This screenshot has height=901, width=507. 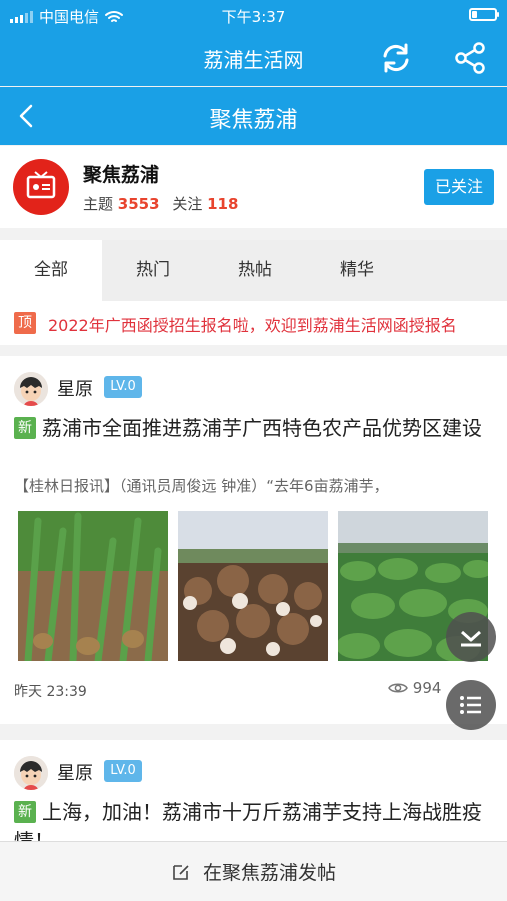 I want to click on sub-header: 聚焦荔浦, so click(x=253, y=116).